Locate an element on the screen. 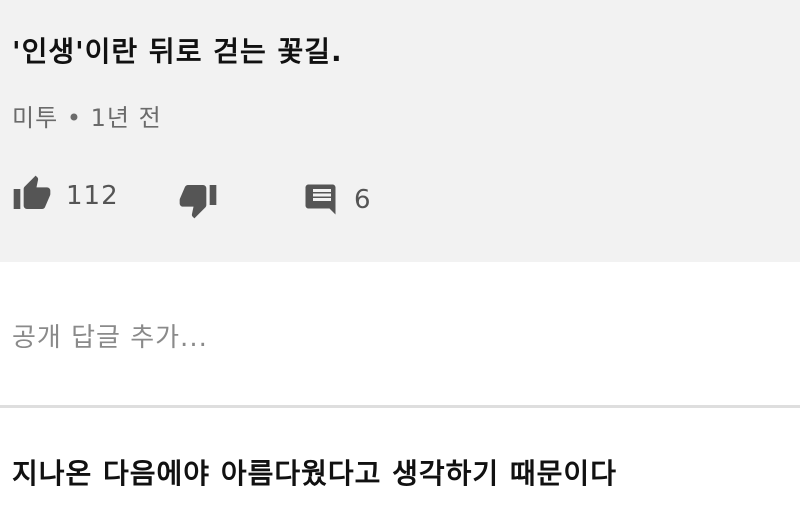 The height and width of the screenshot is (522, 800). next-comment-text: 지나온 다음에야 아름다웠다고 생각하기 때문이다 is located at coordinates (314, 473).